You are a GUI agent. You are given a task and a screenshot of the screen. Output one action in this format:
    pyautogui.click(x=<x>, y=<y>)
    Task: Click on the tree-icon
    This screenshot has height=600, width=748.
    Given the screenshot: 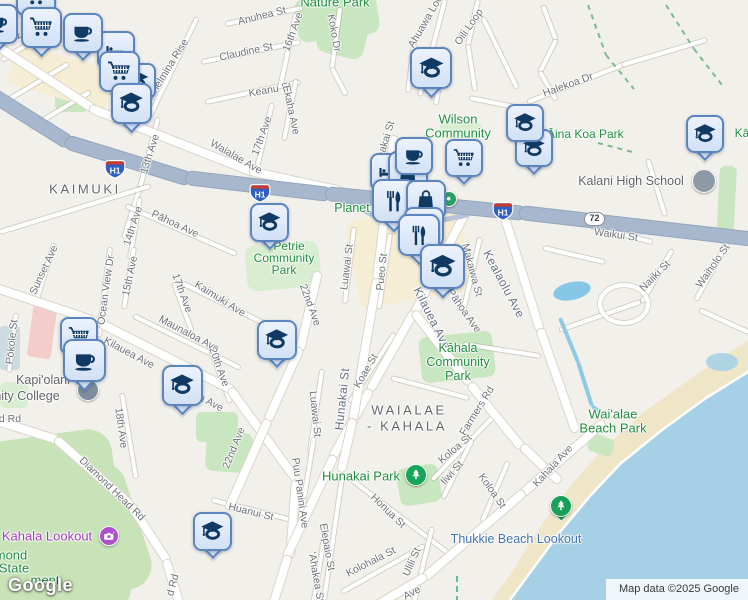 What is the action you would take?
    pyautogui.click(x=561, y=506)
    